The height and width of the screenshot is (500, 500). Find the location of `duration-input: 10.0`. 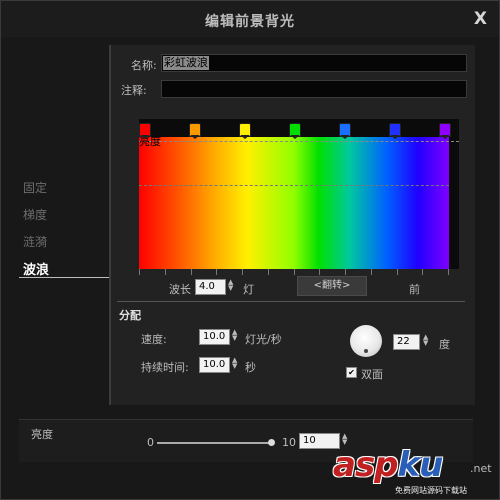

duration-input: 10.0 is located at coordinates (214, 365).